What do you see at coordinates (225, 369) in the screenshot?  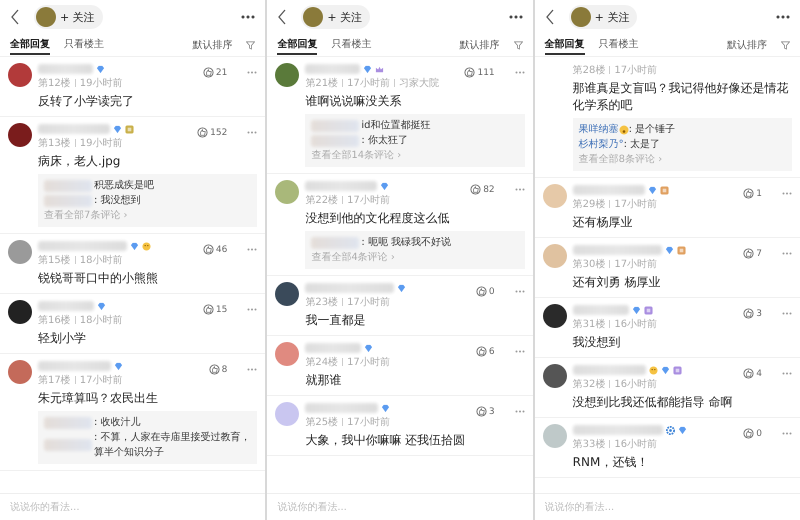 I see `like-count: 8` at bounding box center [225, 369].